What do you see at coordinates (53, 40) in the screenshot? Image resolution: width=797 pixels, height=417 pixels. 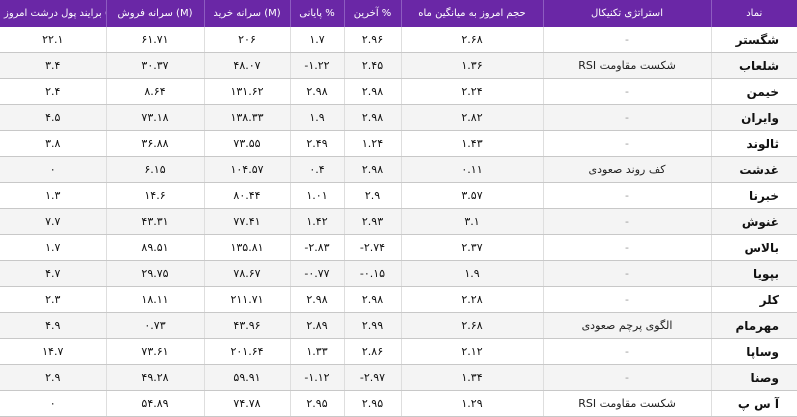 I see `cell-big-money: ۲۲.۱` at bounding box center [53, 40].